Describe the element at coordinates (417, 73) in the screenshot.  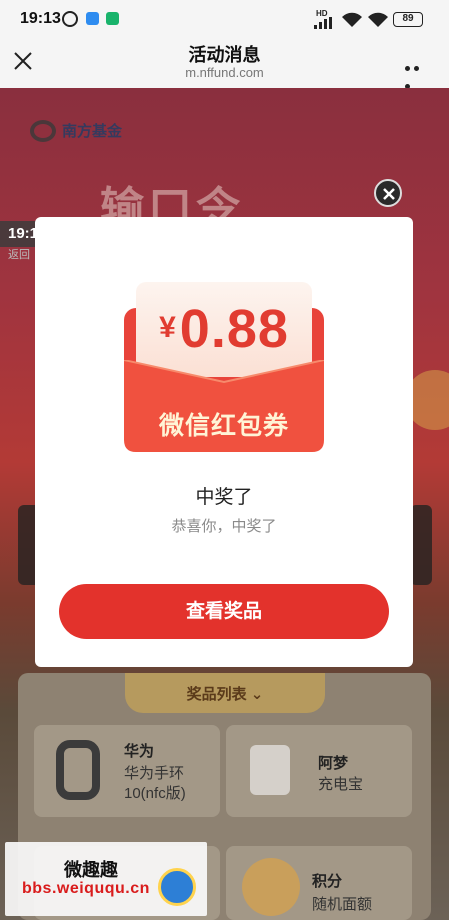
I see `more-options-icon` at that location.